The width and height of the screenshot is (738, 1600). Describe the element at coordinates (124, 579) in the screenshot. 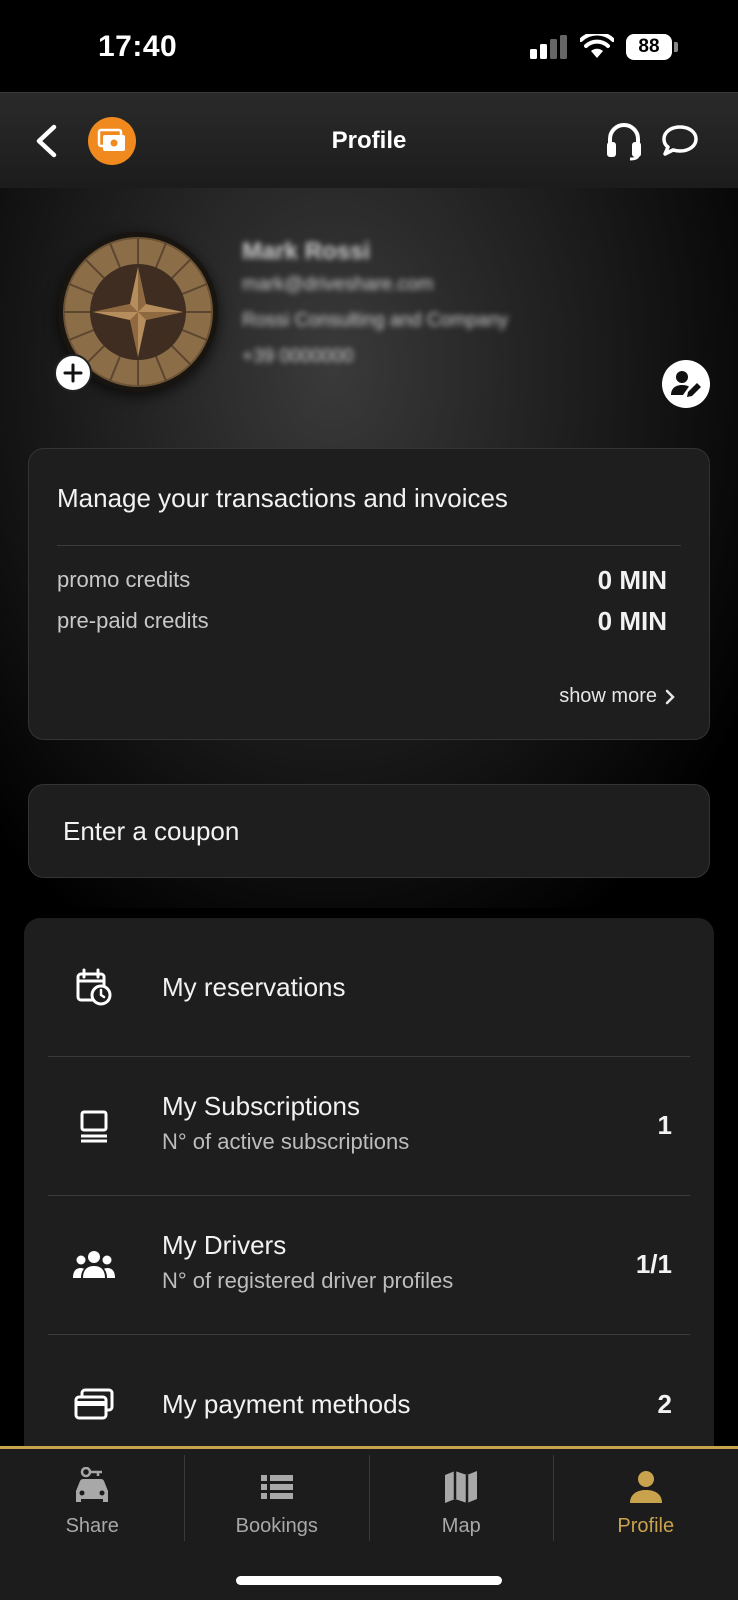

I see `promo-credits-label: promo credits` at that location.